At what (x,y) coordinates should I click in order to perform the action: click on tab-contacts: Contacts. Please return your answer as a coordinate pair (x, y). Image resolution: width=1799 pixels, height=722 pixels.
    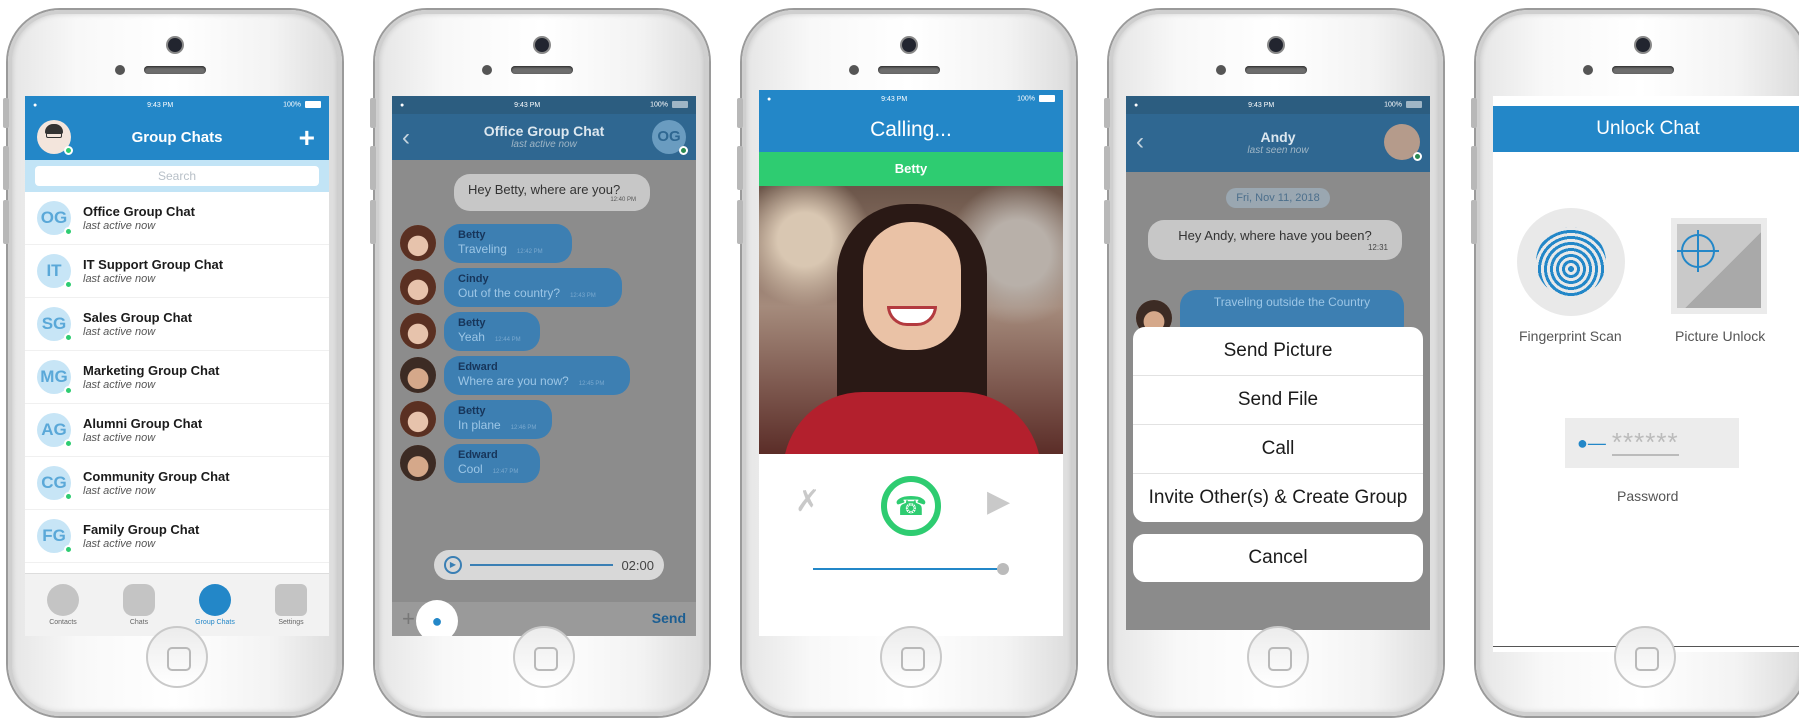
    Looking at the image, I should click on (63, 605).